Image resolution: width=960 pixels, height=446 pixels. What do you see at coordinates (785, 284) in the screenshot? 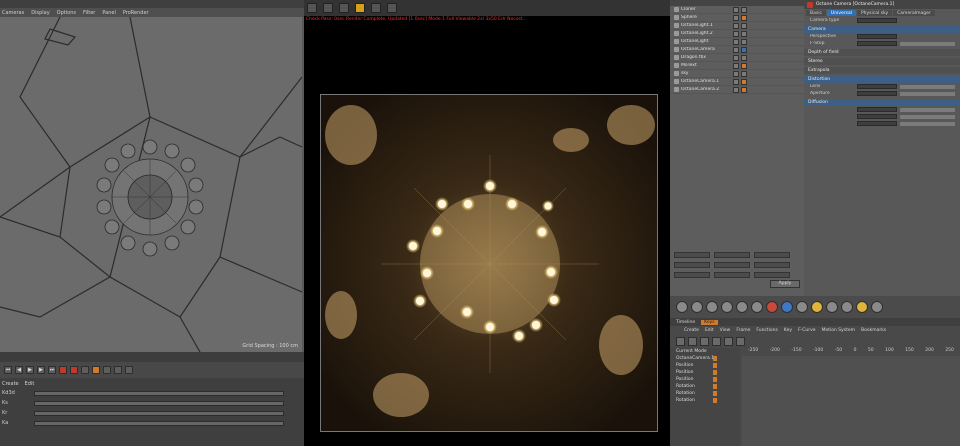
I see `apply-button: Apply` at bounding box center [785, 284].